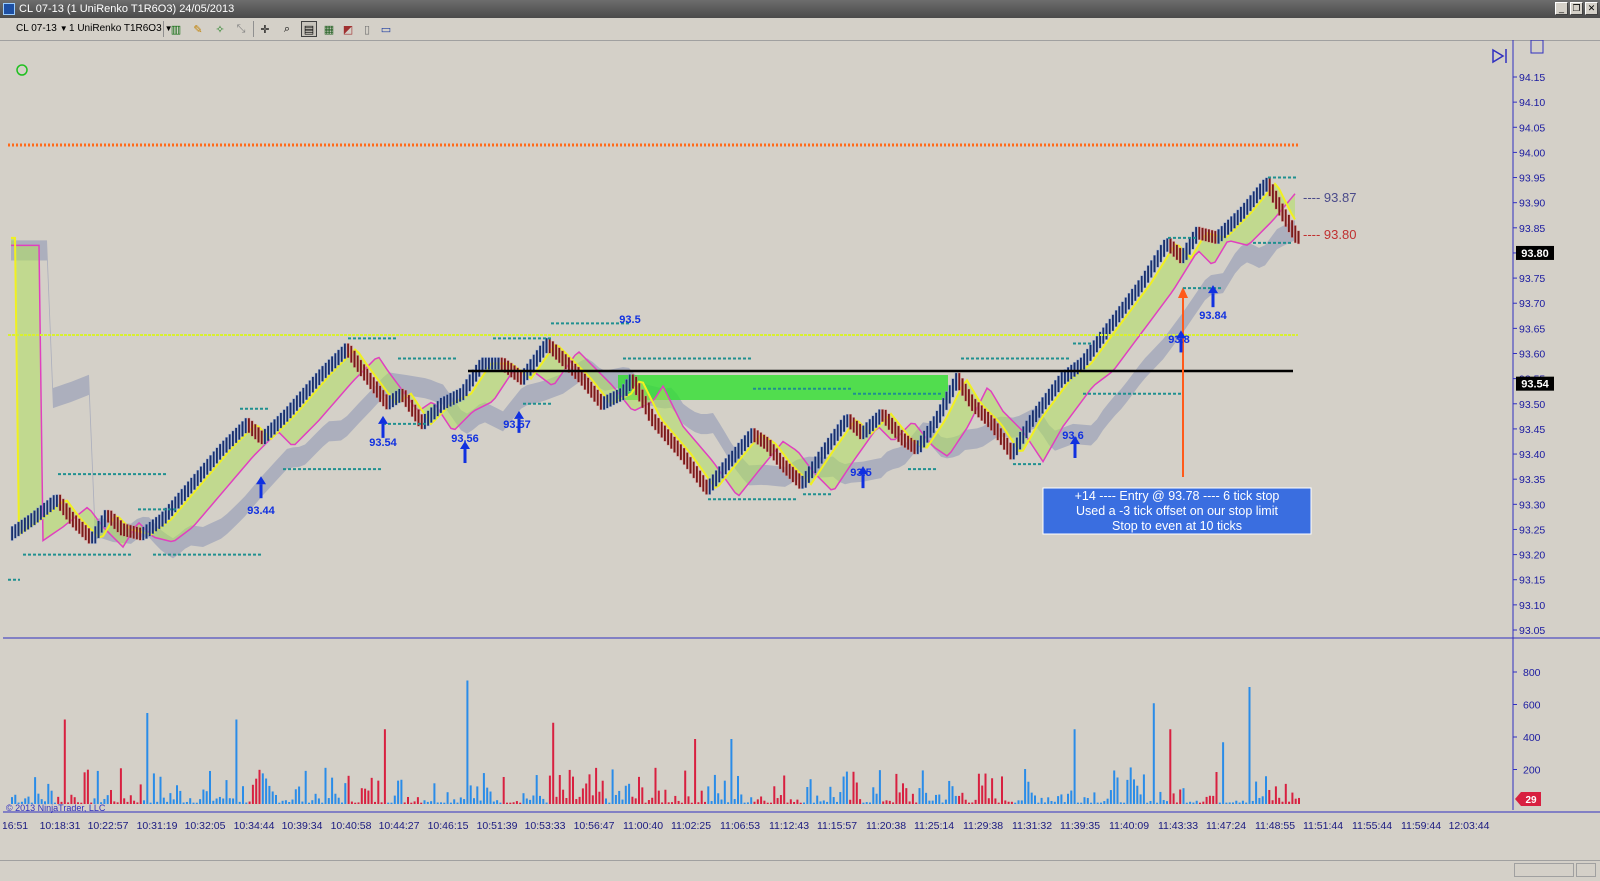 Image resolution: width=1600 pixels, height=881 pixels. I want to click on price-tick-label: 93.15, so click(1532, 581).